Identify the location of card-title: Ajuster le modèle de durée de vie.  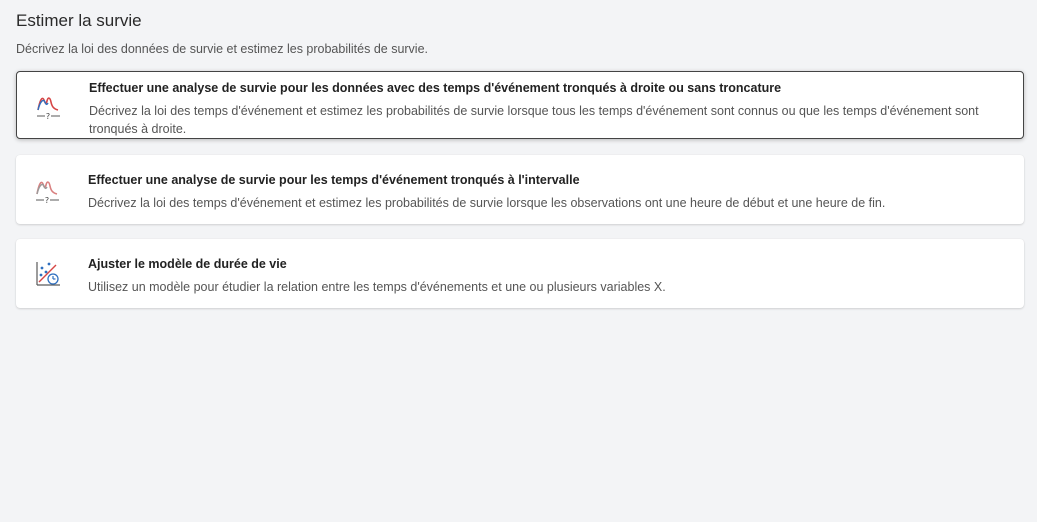
(187, 264).